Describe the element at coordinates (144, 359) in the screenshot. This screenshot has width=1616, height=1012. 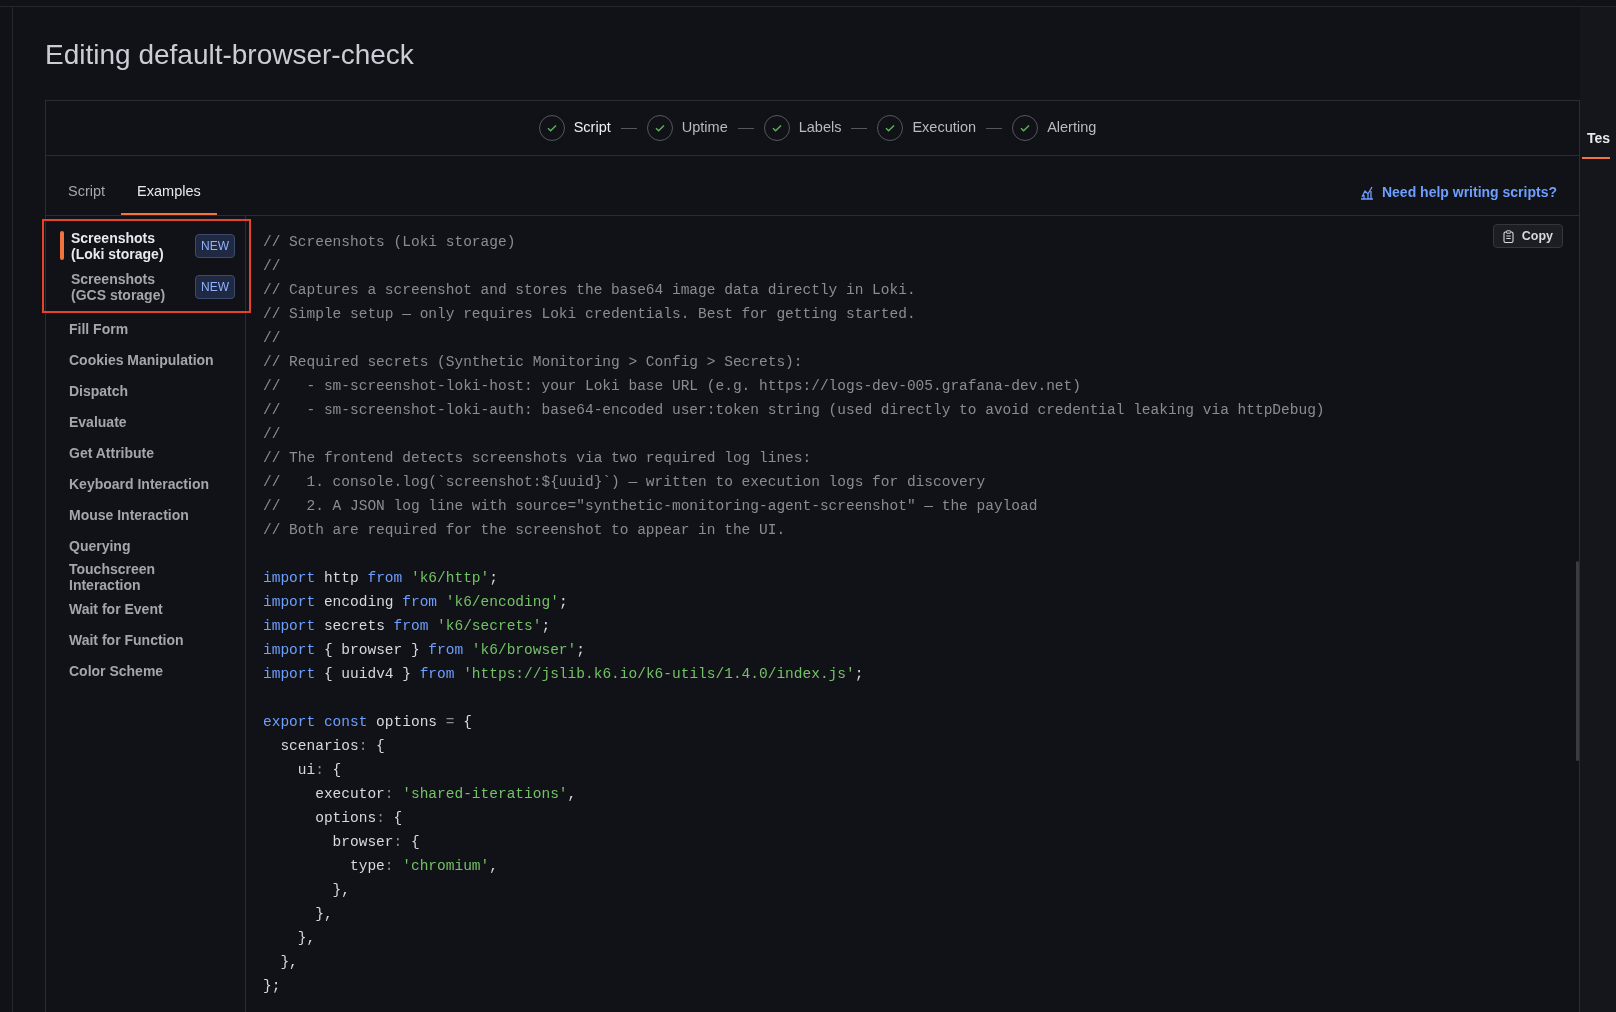
I see `example-item: Cookies Manipulation` at that location.